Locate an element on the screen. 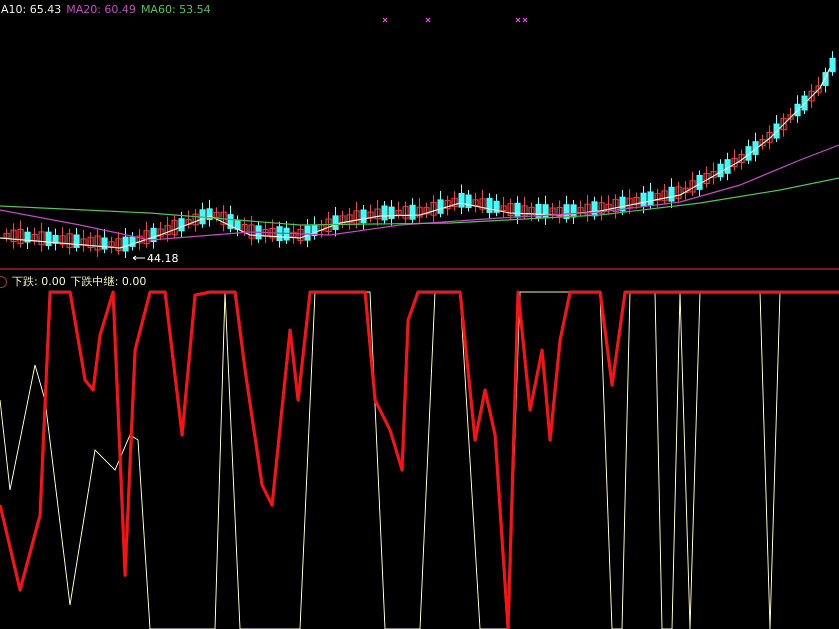 The width and height of the screenshot is (839, 629). legend-label: MA20: 60.49 is located at coordinates (101, 9).